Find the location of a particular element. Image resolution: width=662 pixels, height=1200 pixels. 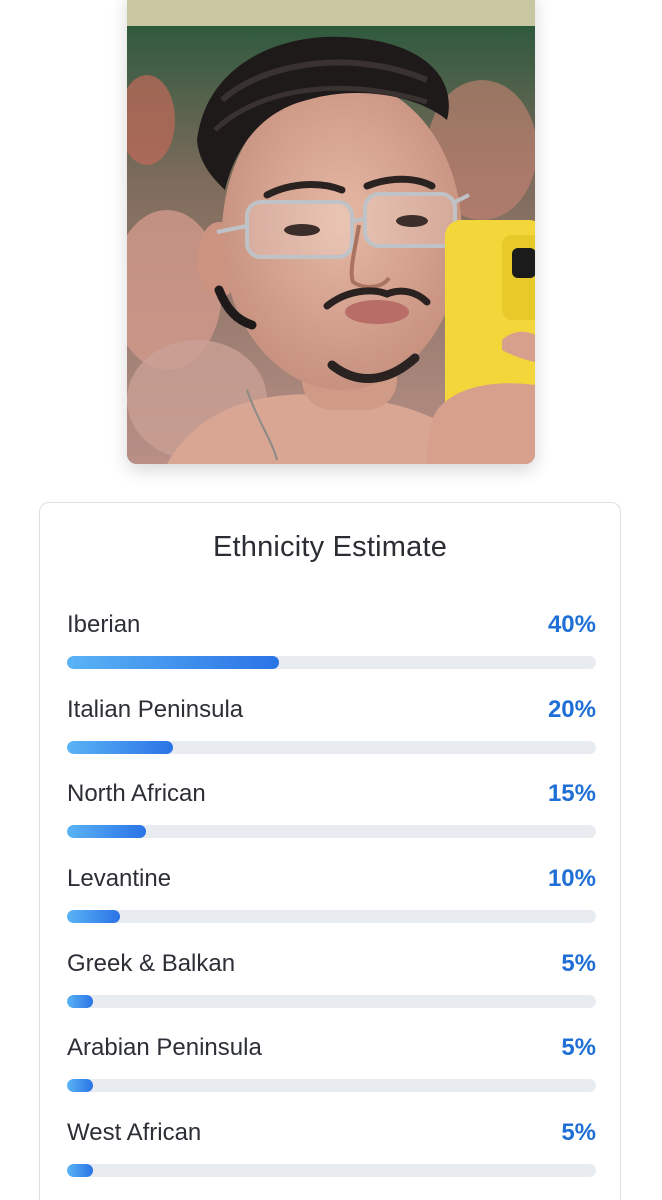

panel-title: Ethnicity Estimate is located at coordinates (330, 547).